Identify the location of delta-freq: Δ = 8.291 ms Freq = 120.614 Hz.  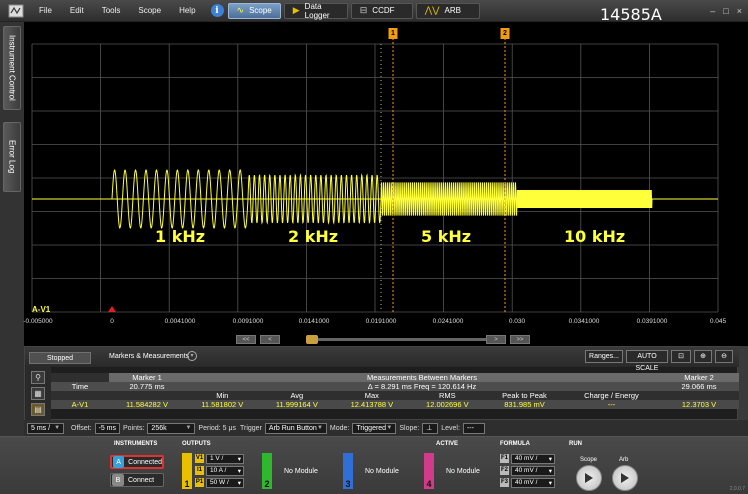
(422, 386).